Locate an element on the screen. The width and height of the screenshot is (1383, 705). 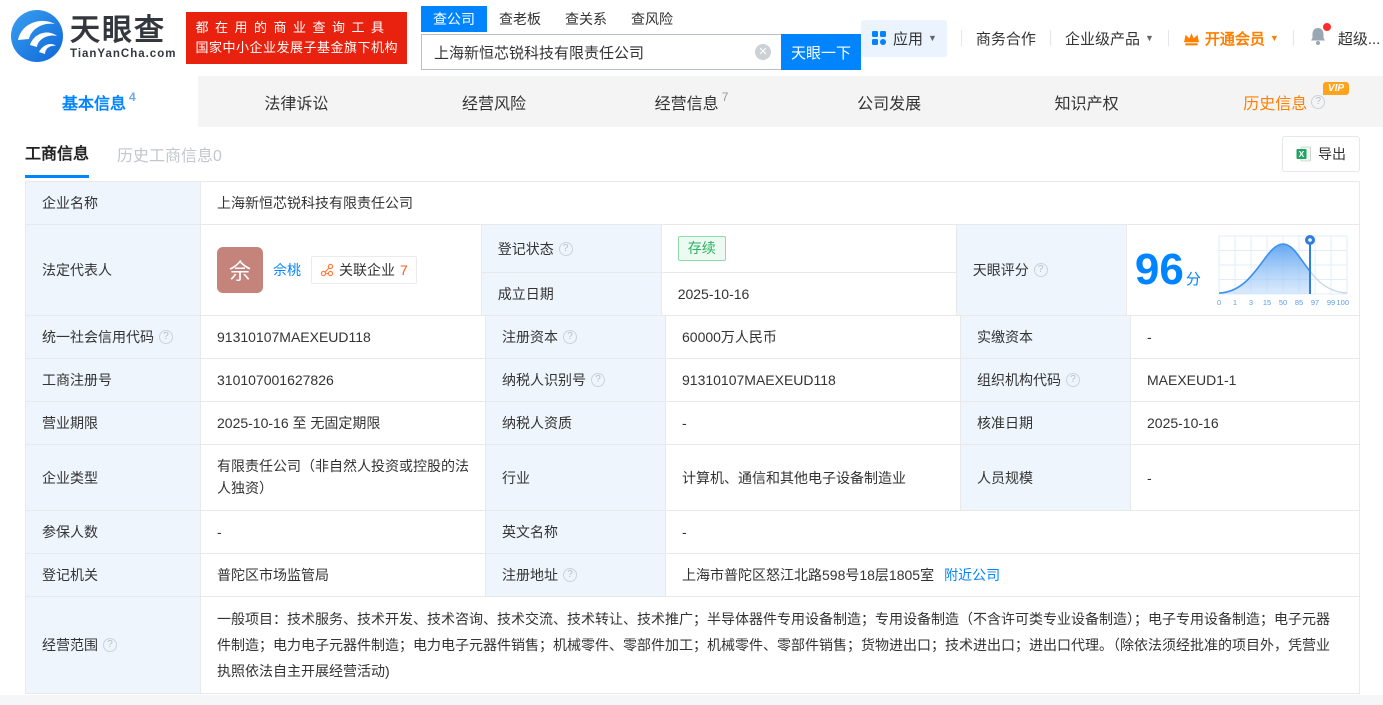
tab-operation-count: 7 is located at coordinates (725, 96).